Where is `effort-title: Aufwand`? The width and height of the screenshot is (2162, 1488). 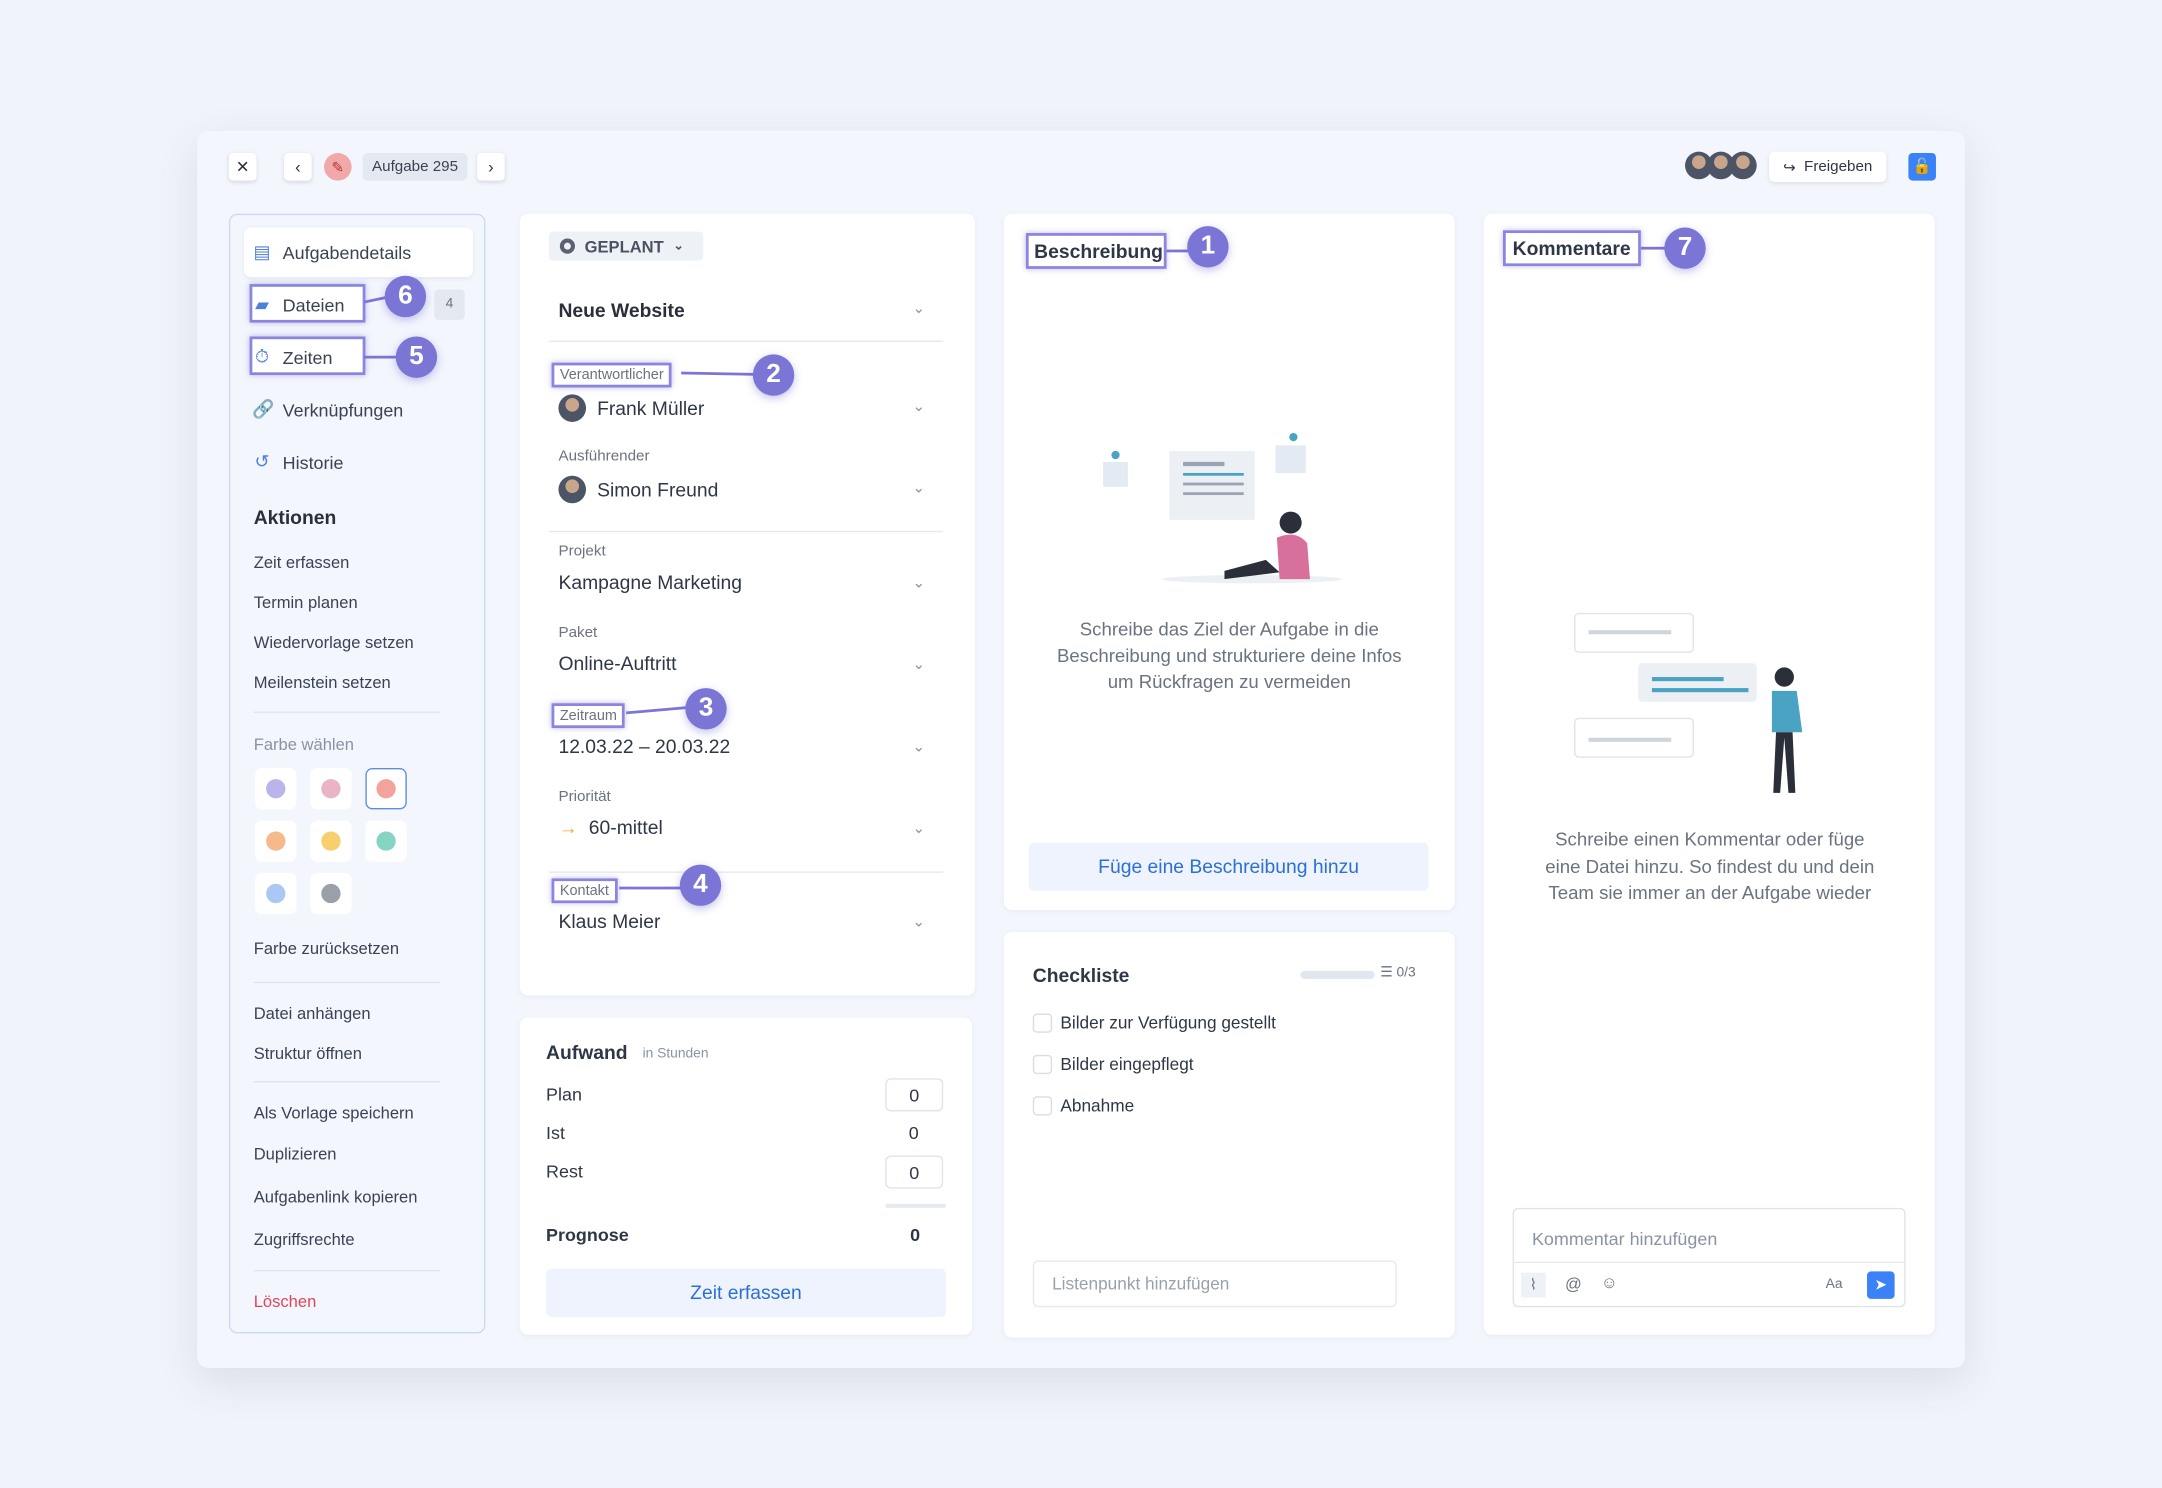 effort-title: Aufwand is located at coordinates (587, 1052).